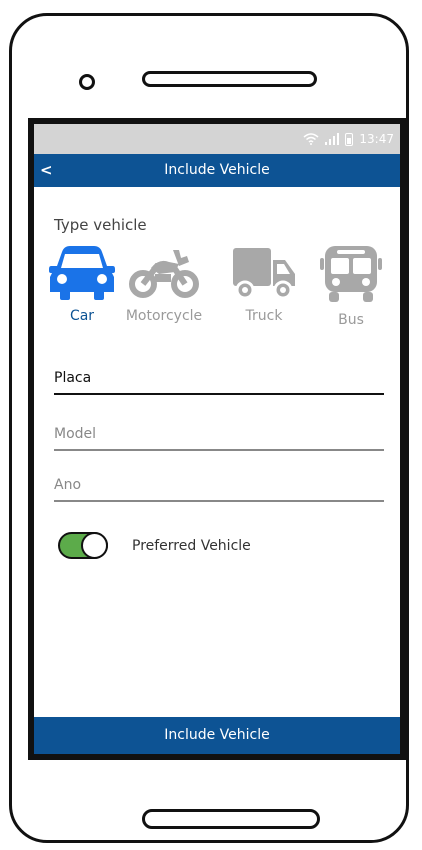  What do you see at coordinates (219, 489) in the screenshot?
I see `ano-field: Ano` at bounding box center [219, 489].